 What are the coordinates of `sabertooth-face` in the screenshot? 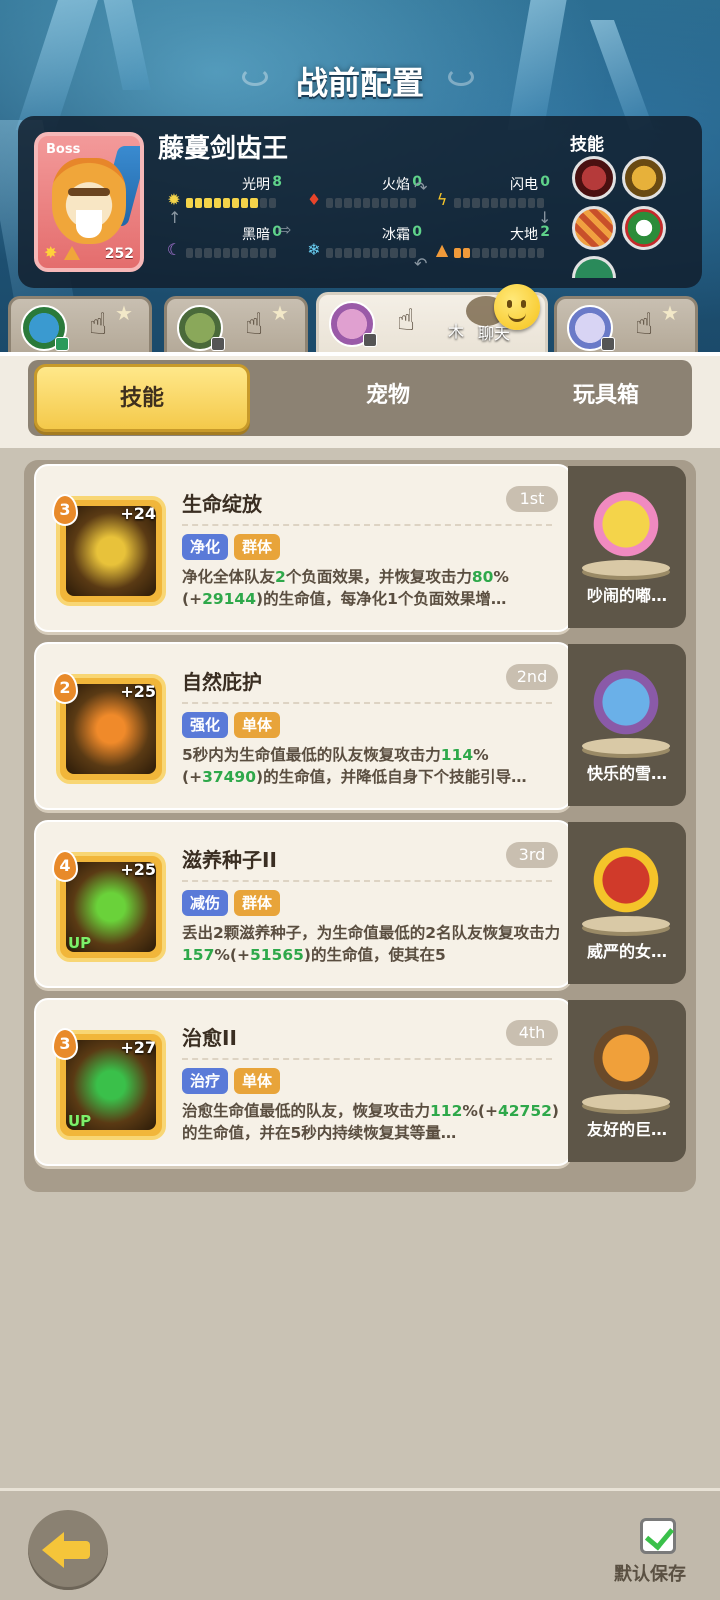 It's located at (89, 201).